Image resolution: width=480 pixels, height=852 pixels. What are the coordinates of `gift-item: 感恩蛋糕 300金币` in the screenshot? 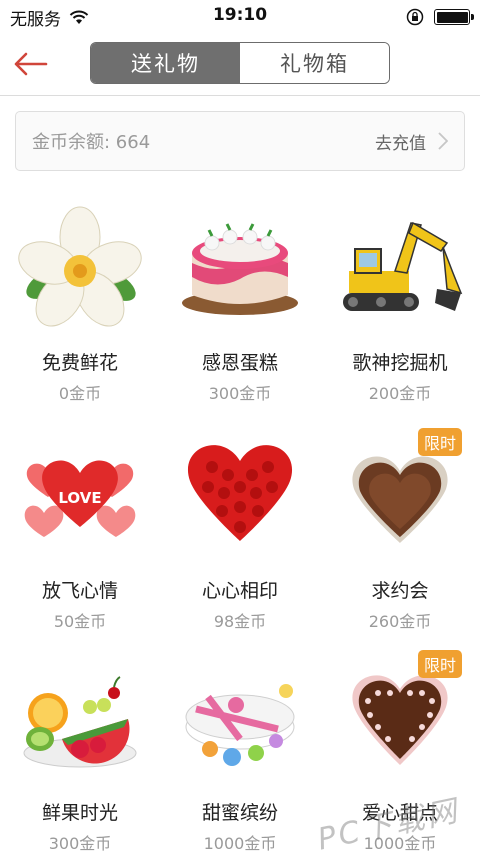 It's located at (240, 310).